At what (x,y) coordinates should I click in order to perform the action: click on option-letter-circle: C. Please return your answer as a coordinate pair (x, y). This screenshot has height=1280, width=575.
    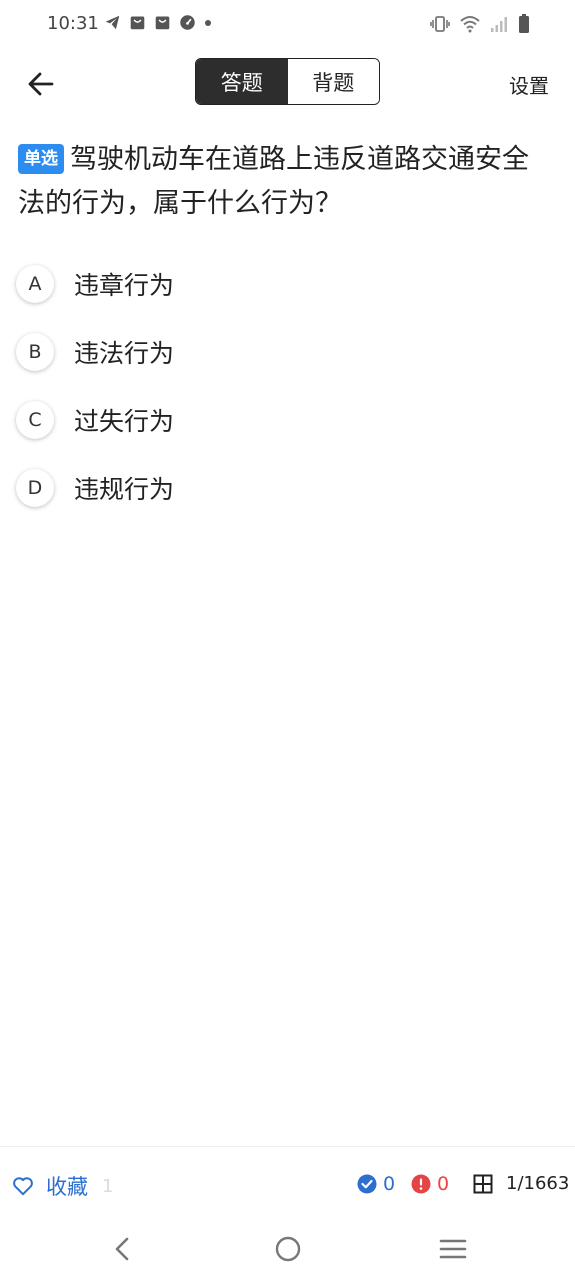
    Looking at the image, I should click on (35, 420).